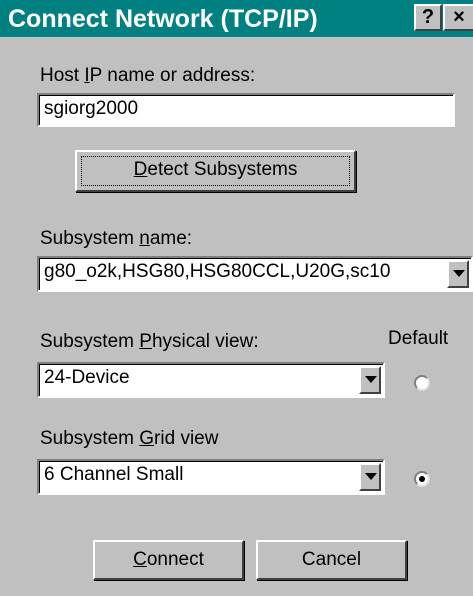 This screenshot has width=473, height=596. I want to click on physical-view-label-accel: P, so click(145, 341).